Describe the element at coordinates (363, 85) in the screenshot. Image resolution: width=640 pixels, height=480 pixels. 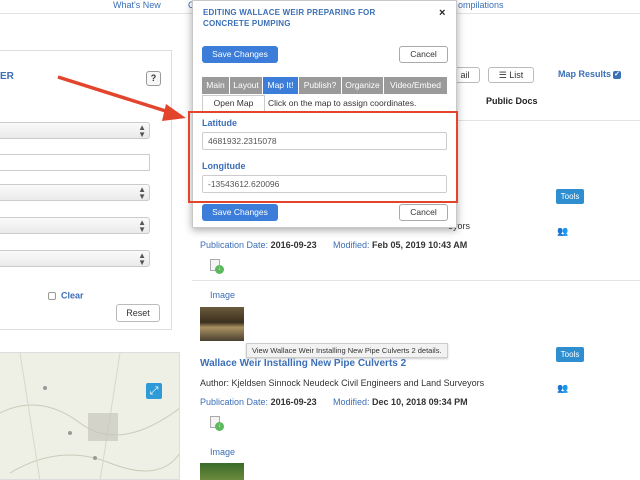
I see `tab-organize: Organize` at that location.